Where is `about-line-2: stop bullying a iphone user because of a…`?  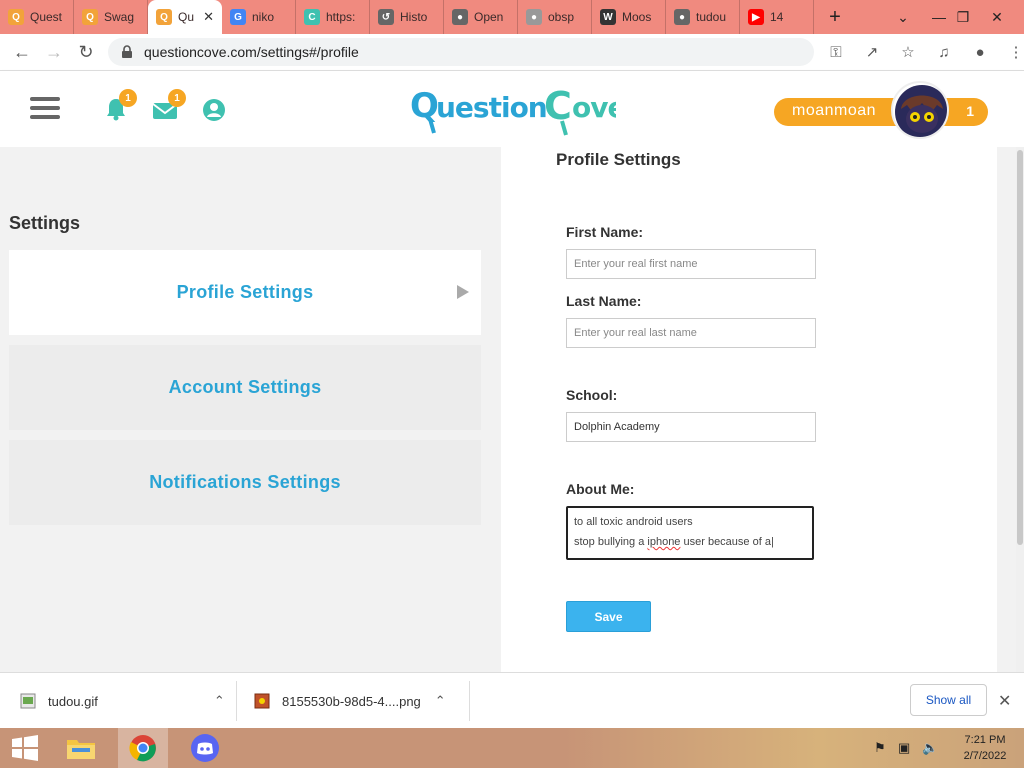 about-line-2: stop bullying a iphone user because of a… is located at coordinates (674, 542).